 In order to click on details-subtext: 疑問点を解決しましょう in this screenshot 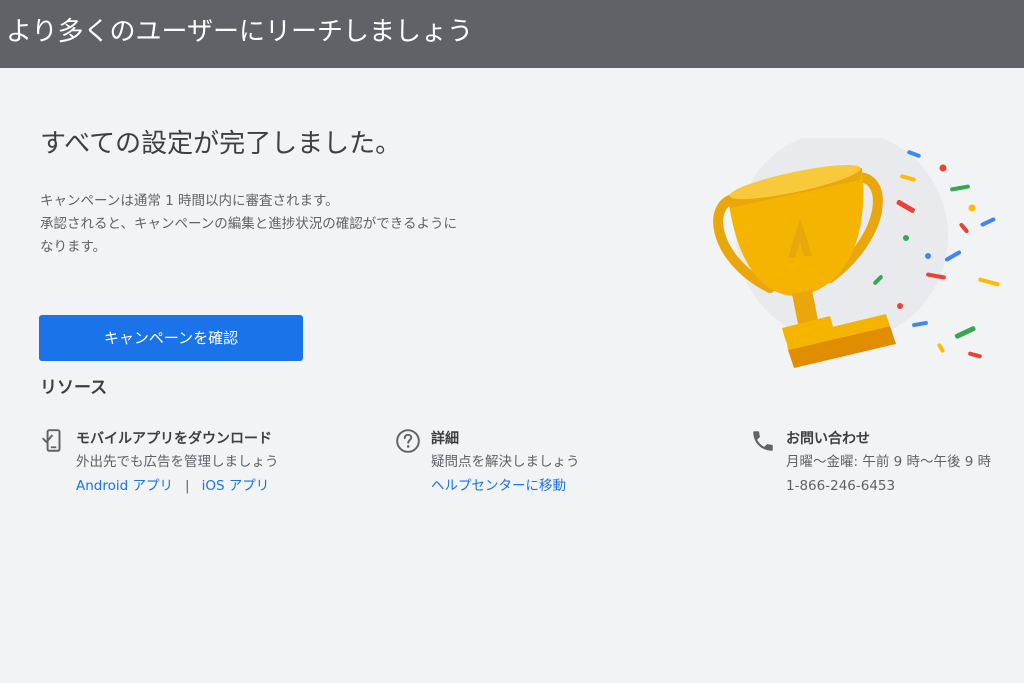, I will do `click(505, 462)`.